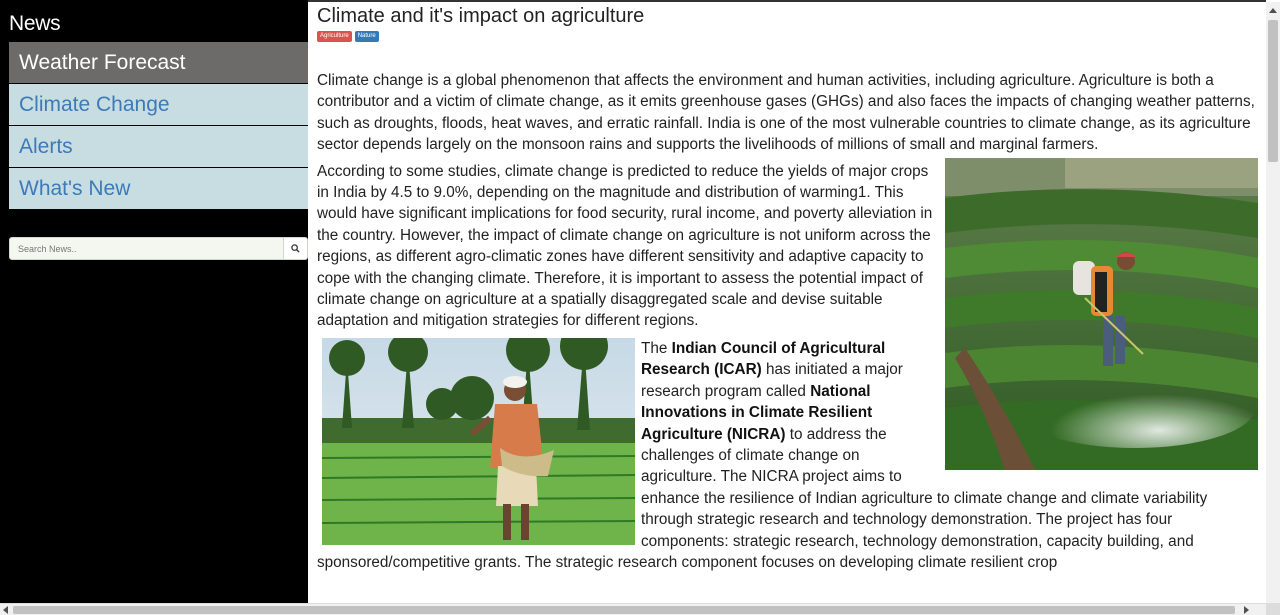 This screenshot has height=615, width=1280. I want to click on farmer-in-paddy-field-image, so click(478, 441).